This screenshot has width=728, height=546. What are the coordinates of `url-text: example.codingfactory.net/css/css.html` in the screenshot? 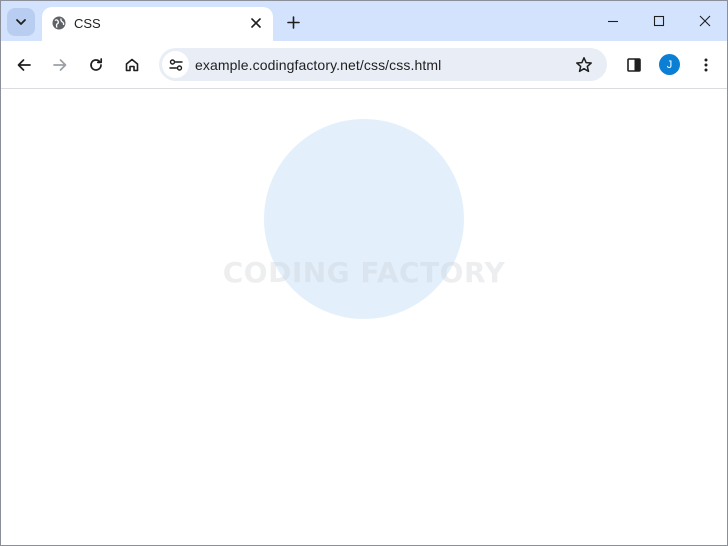 It's located at (318, 65).